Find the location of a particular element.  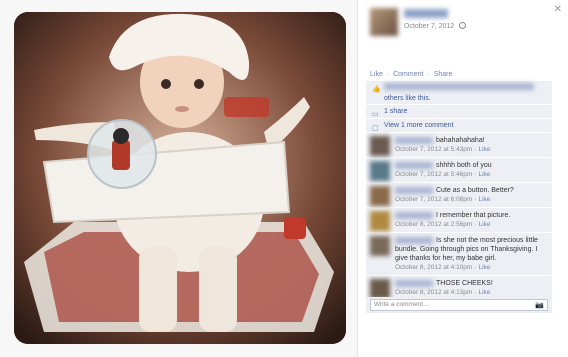

comment-meta: October 8, 2012 at 4:10pm · Like is located at coordinates (471, 267).